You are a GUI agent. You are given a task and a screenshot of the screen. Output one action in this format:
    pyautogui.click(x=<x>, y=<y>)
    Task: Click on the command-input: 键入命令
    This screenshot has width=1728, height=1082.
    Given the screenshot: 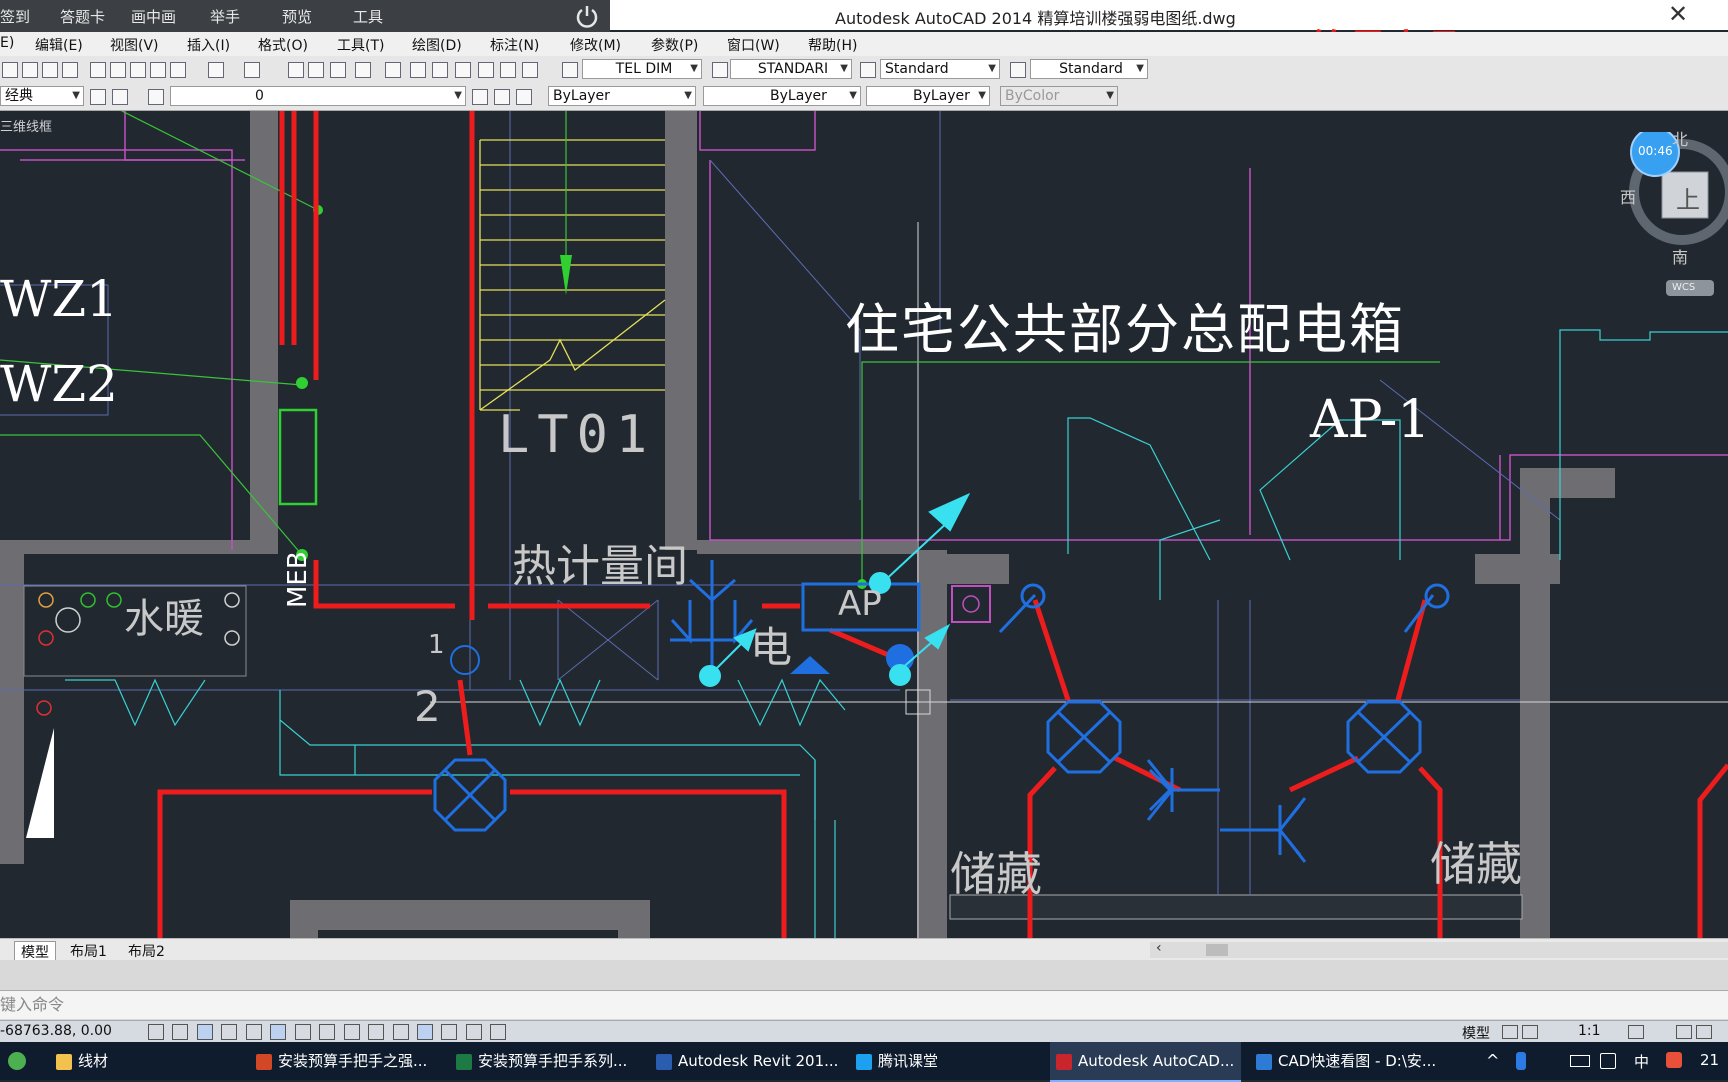 What is the action you would take?
    pyautogui.click(x=32, y=1005)
    